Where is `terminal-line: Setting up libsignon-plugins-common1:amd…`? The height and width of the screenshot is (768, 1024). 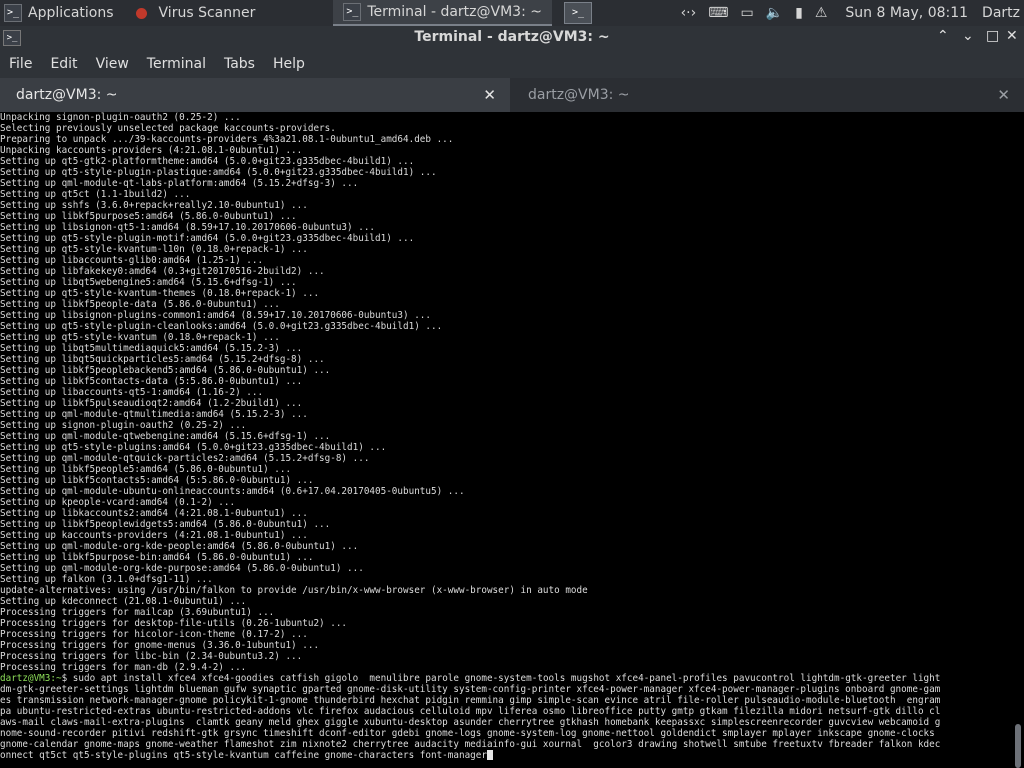
terminal-line: Setting up libsignon-plugins-common1:amd… is located at coordinates (215, 315).